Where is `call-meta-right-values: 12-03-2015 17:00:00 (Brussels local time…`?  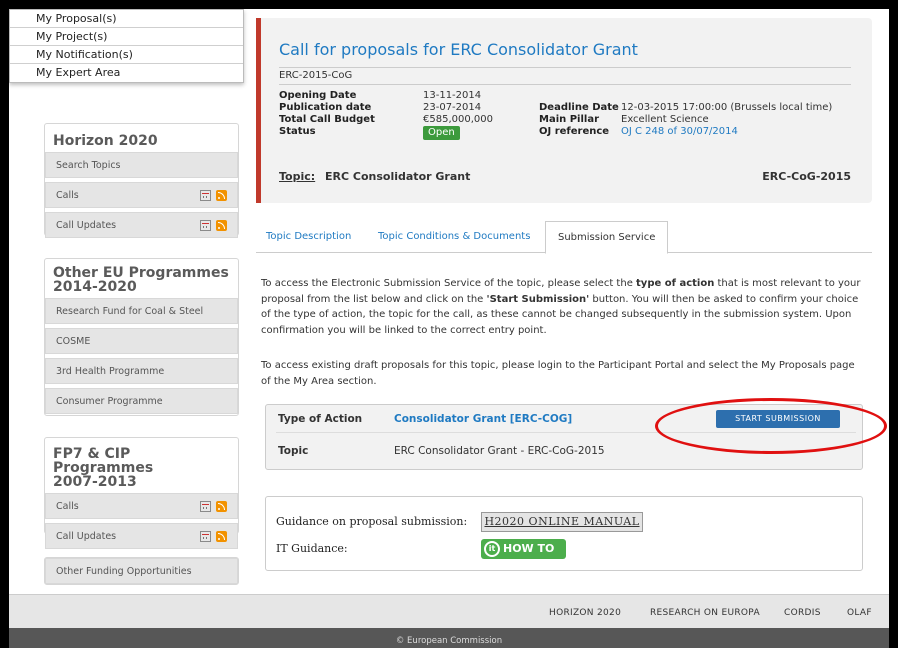 call-meta-right-values: 12-03-2015 17:00:00 (Brussels local time… is located at coordinates (726, 120).